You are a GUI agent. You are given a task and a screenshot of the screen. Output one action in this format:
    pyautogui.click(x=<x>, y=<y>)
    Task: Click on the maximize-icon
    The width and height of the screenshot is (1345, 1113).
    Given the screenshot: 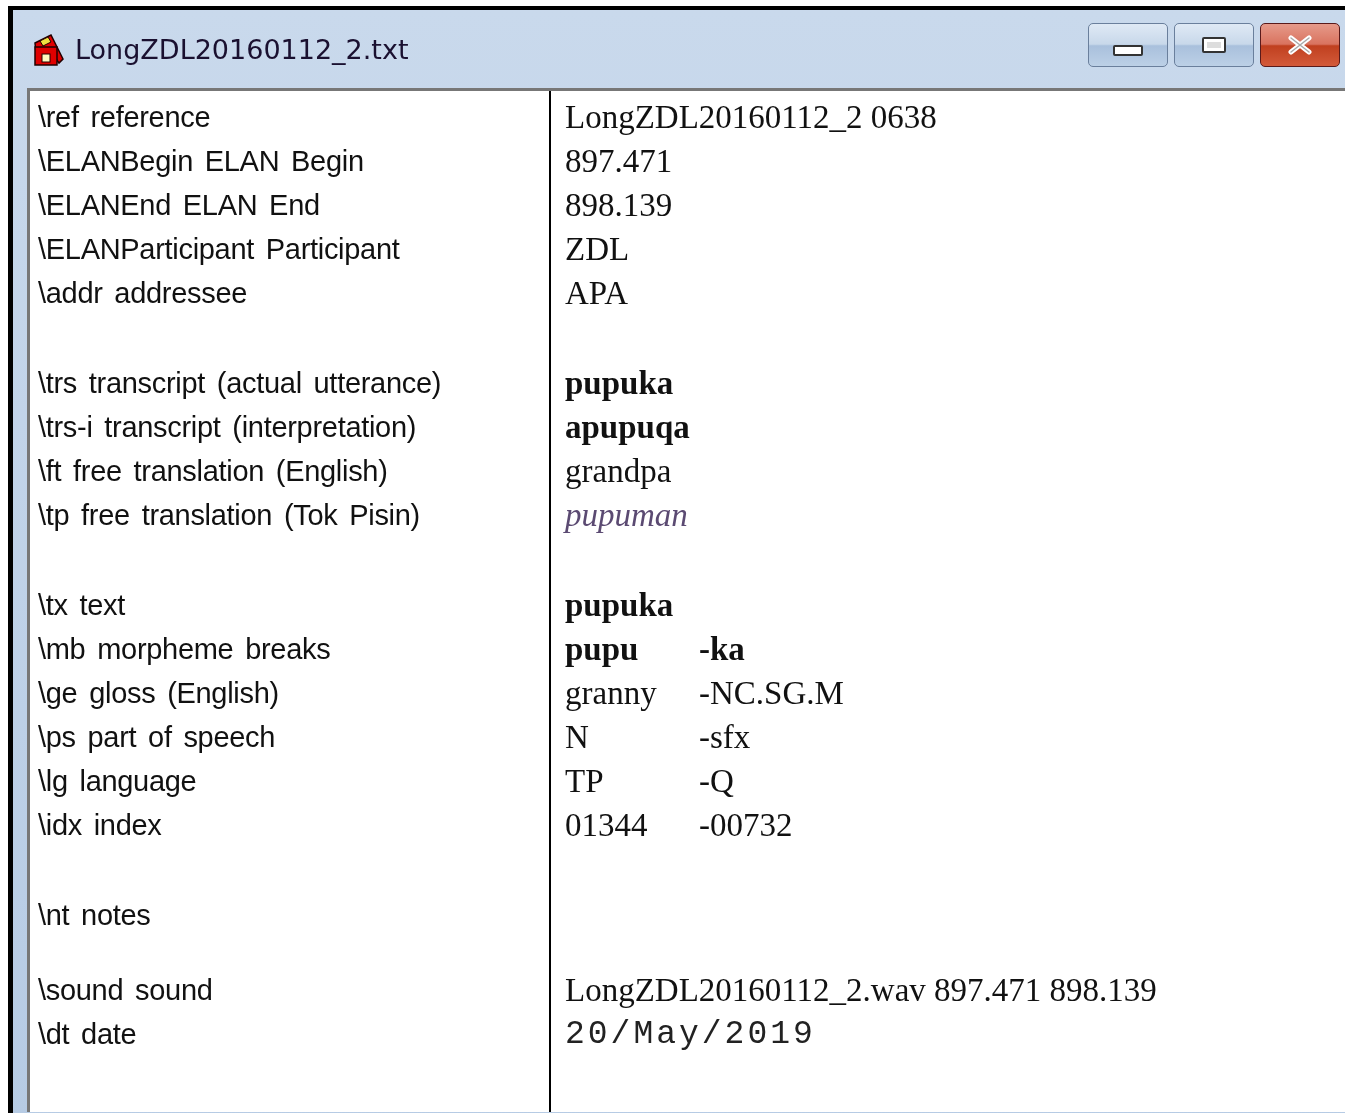 What is the action you would take?
    pyautogui.click(x=1214, y=45)
    